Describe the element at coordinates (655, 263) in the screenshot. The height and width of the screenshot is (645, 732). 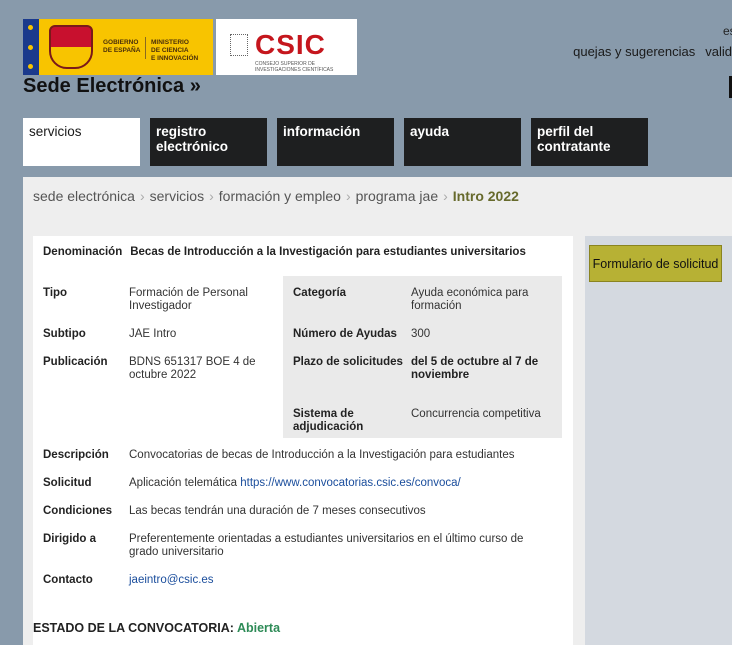
I see `formulario-solicitud-button: Formulario de solicitud` at that location.